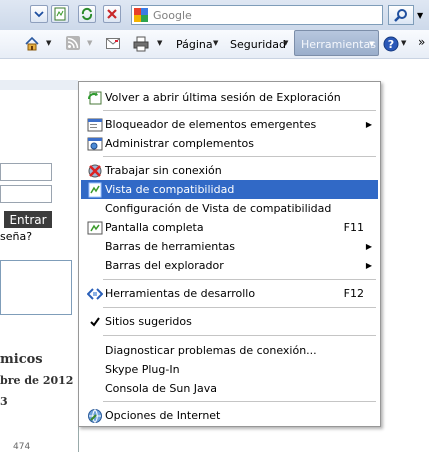 Image resolution: width=429 pixels, height=452 pixels. What do you see at coordinates (154, 227) in the screenshot?
I see `menu-item-label: Pantalla completa` at bounding box center [154, 227].